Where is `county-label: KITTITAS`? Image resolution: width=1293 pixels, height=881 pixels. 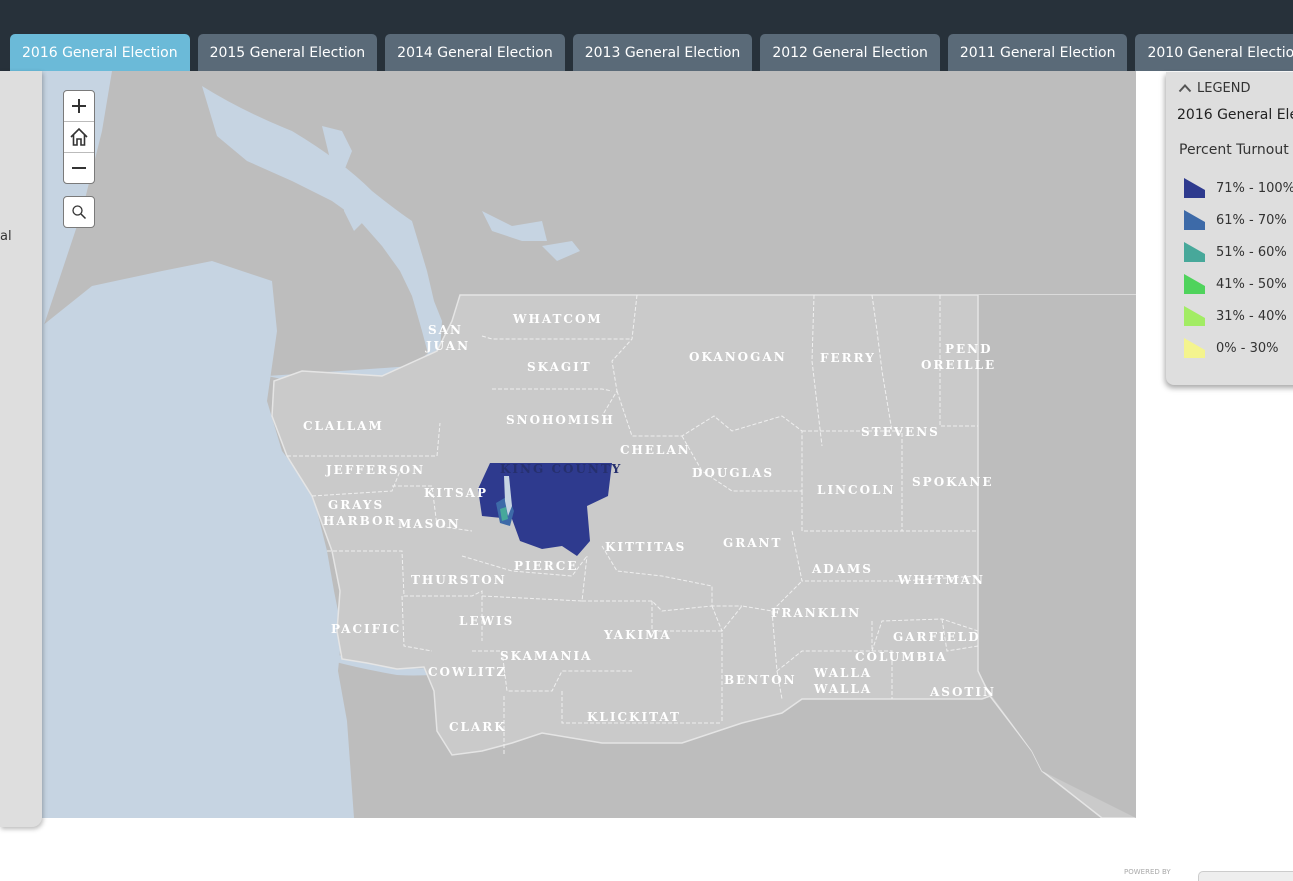
county-label: KITTITAS is located at coordinates (645, 547).